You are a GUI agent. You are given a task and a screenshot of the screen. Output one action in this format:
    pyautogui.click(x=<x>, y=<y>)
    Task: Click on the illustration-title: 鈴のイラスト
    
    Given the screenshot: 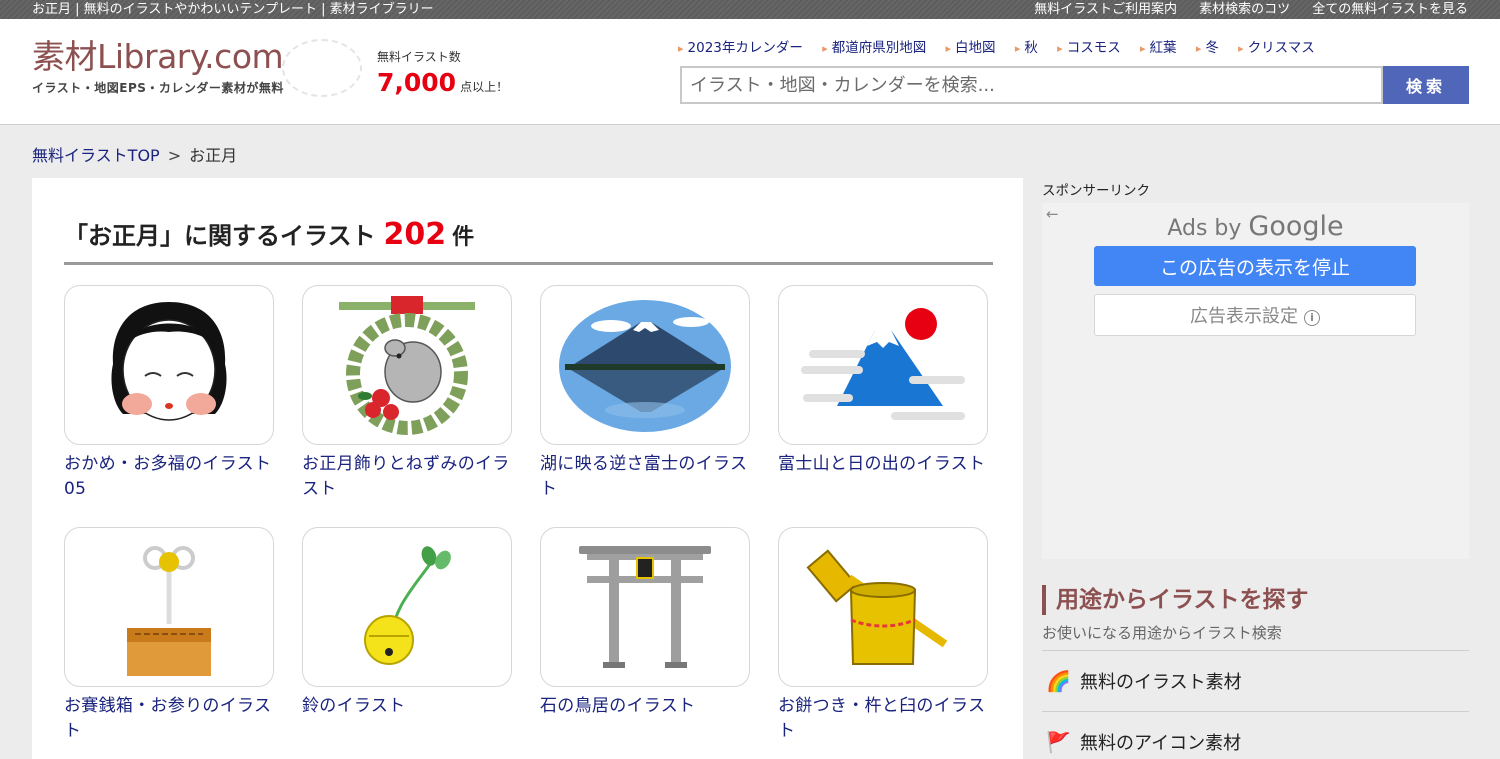 What is the action you would take?
    pyautogui.click(x=407, y=706)
    